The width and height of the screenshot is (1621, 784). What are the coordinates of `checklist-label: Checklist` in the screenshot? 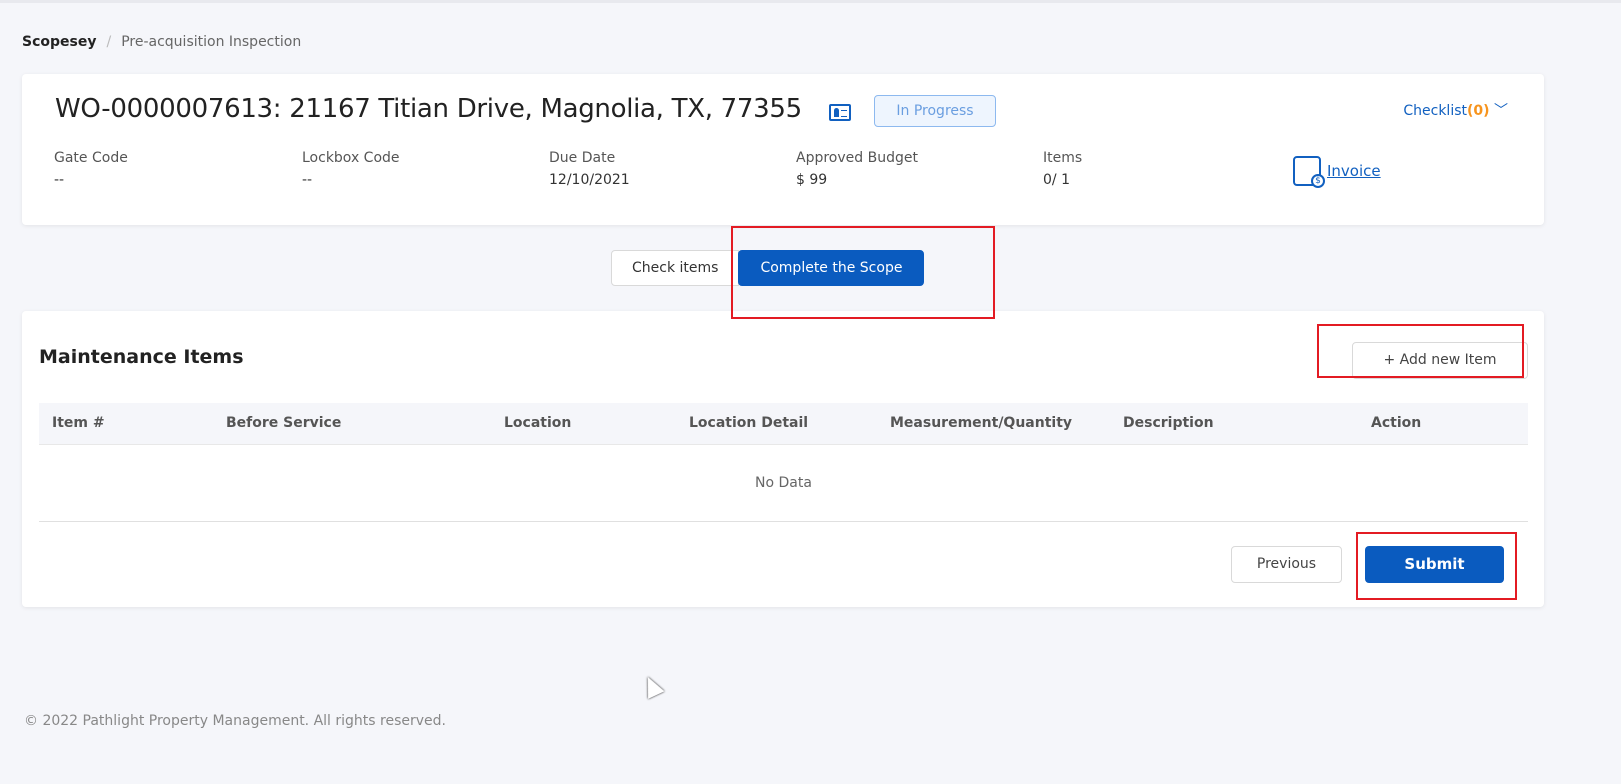 It's located at (1435, 111).